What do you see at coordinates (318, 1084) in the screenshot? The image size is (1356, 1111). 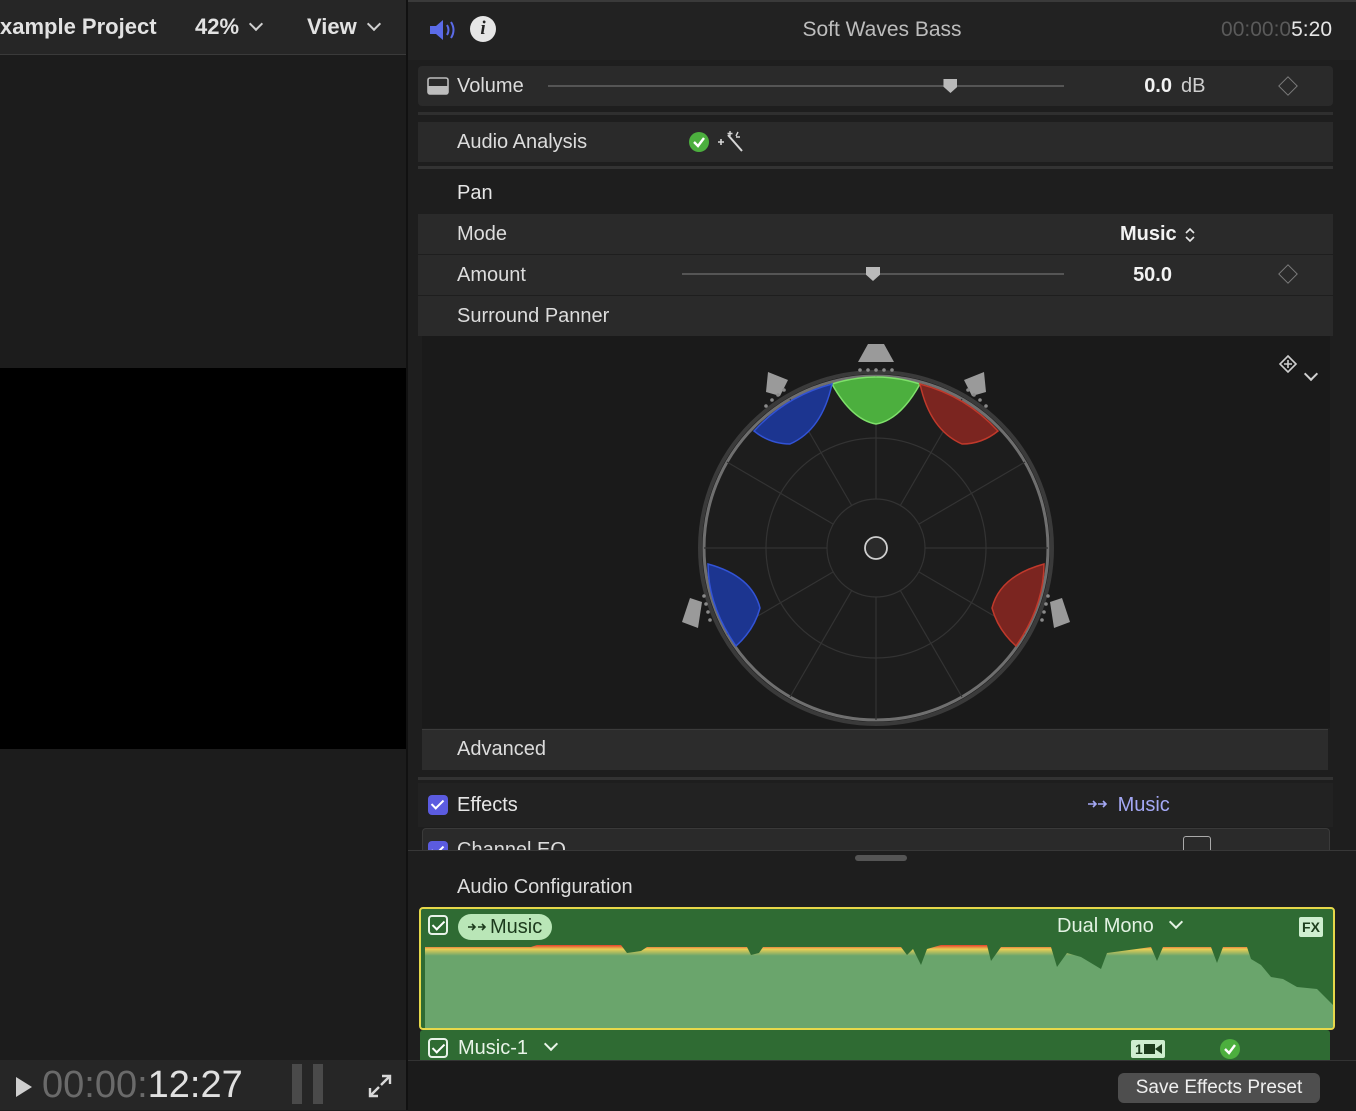 I see `audio-meter-right` at bounding box center [318, 1084].